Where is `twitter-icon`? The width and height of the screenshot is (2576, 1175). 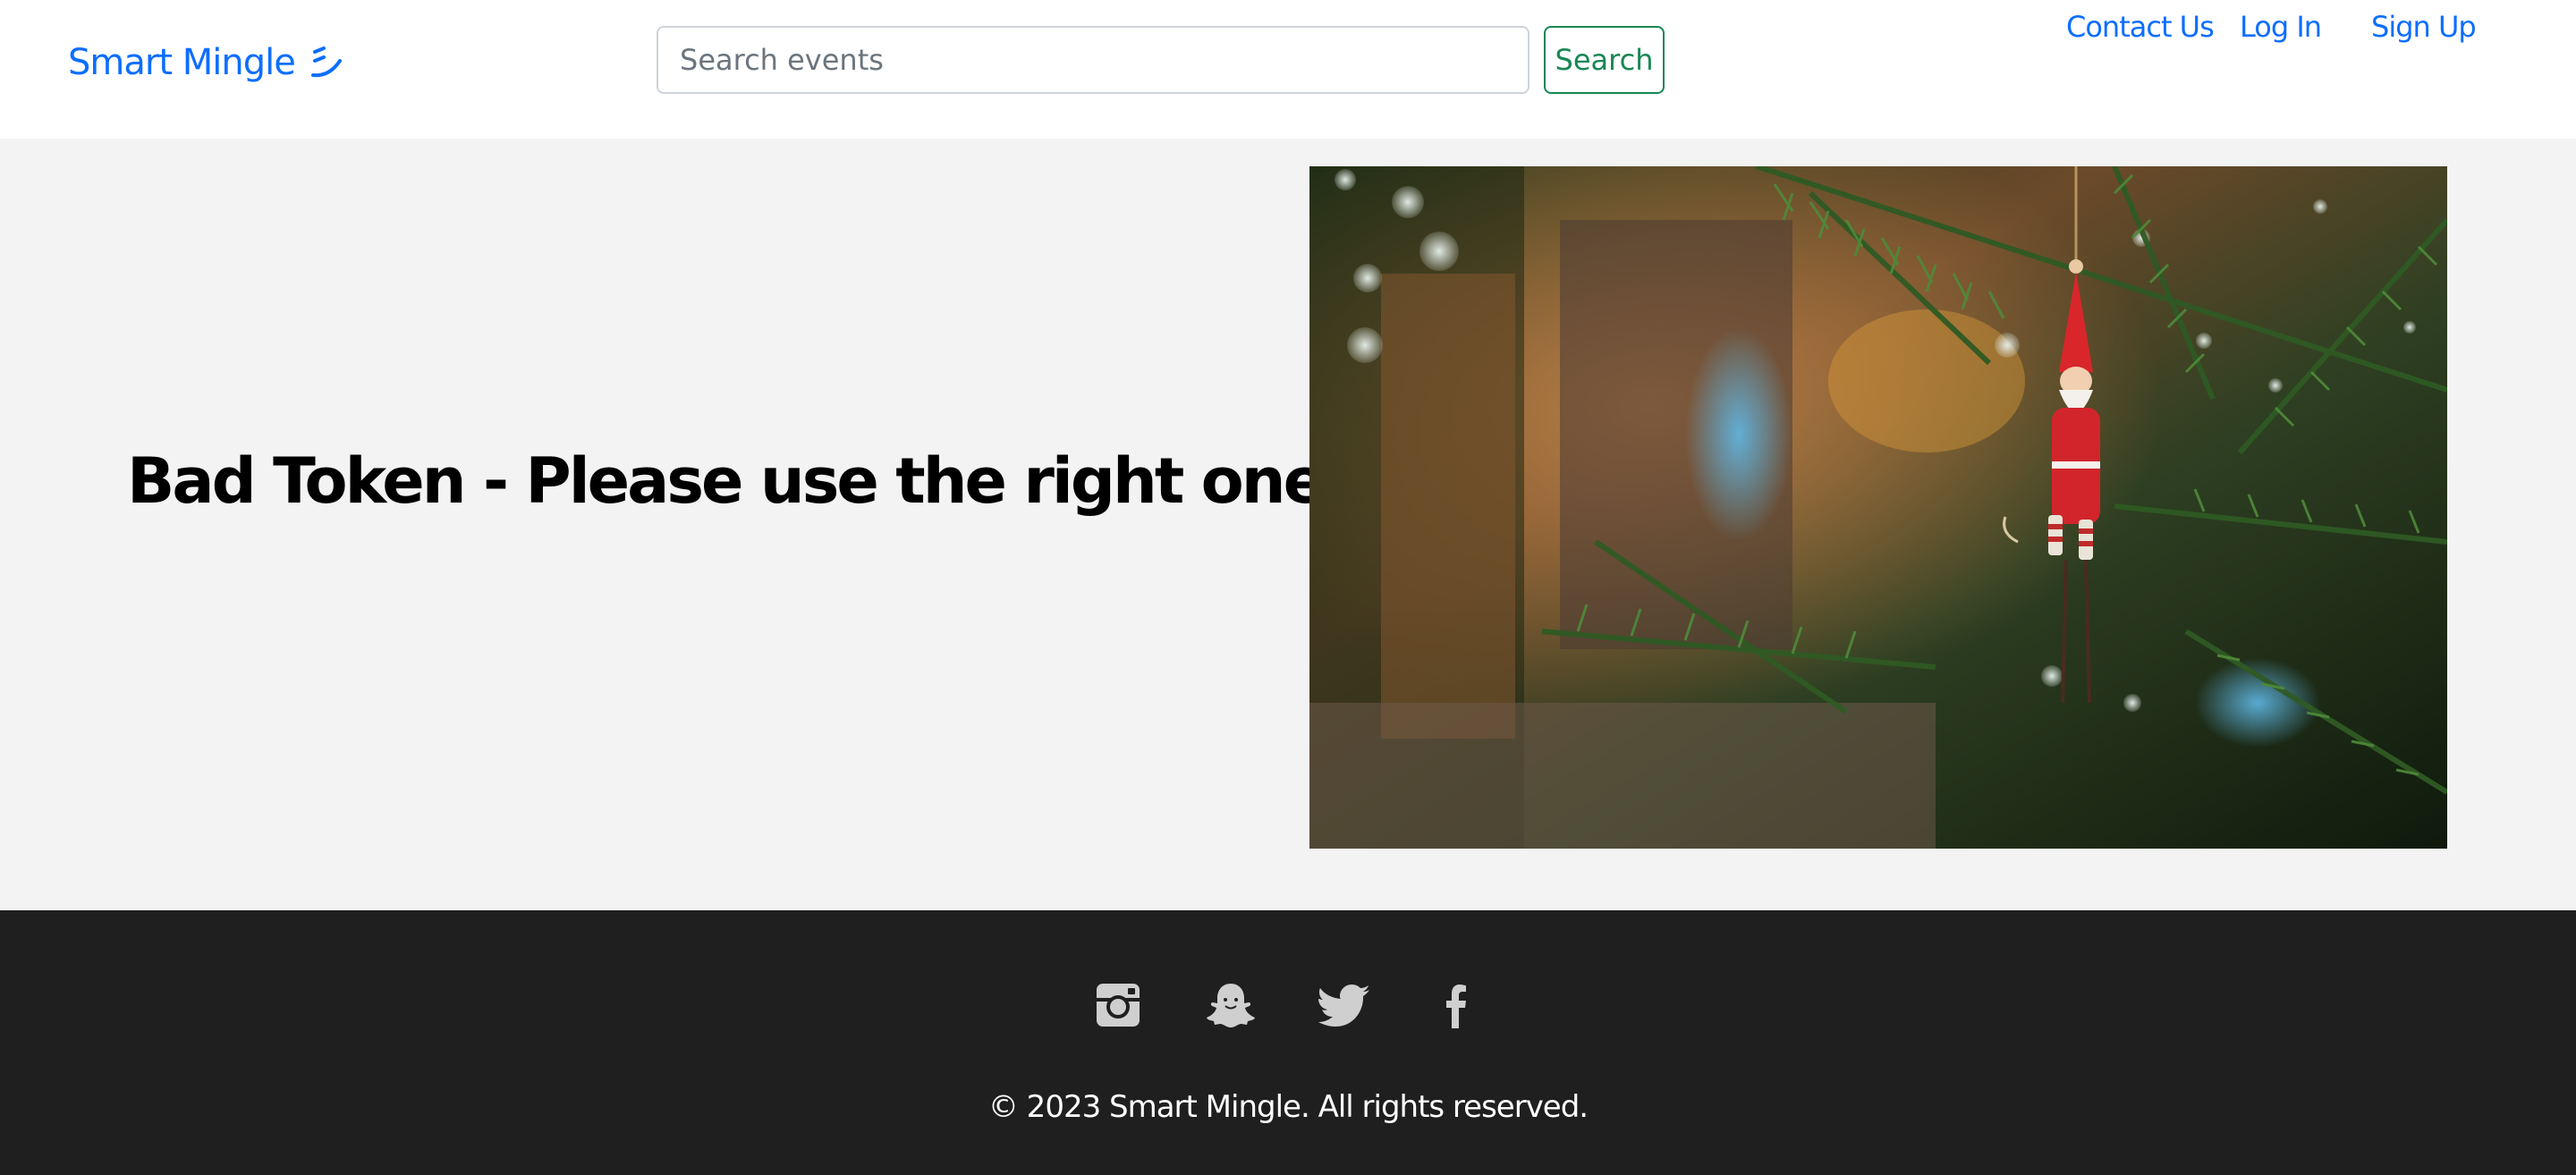 twitter-icon is located at coordinates (1343, 1005).